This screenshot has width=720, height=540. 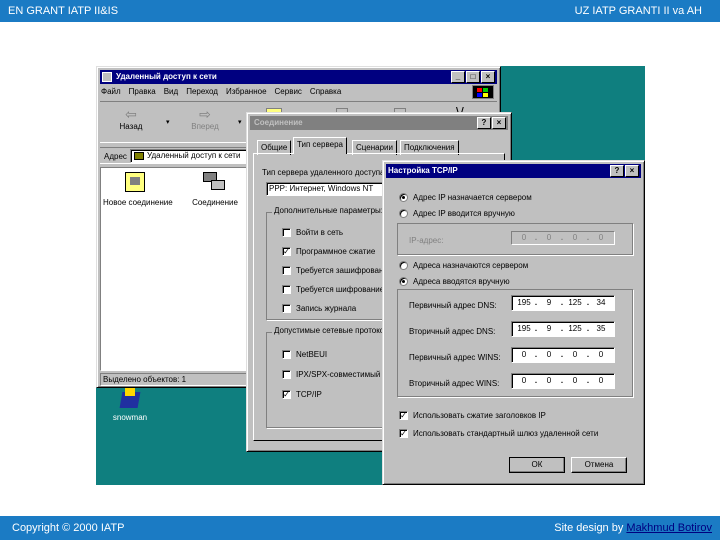 What do you see at coordinates (403, 415) in the screenshot?
I see `header-compression-checkbox: ✓` at bounding box center [403, 415].